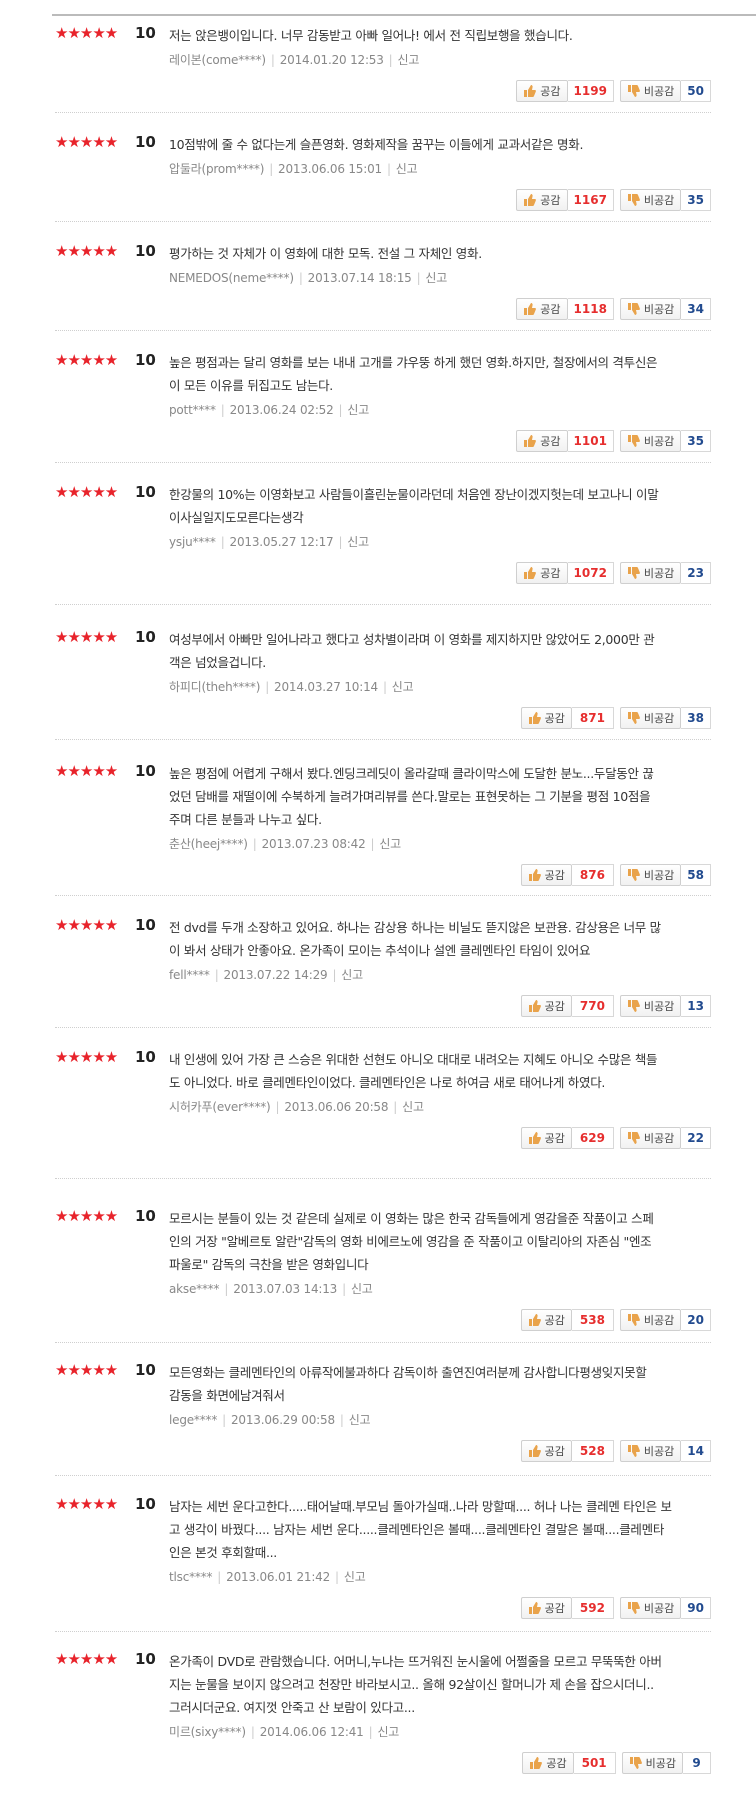  What do you see at coordinates (615, 1608) in the screenshot?
I see `vote-group: 공감 592 비공감 90` at bounding box center [615, 1608].